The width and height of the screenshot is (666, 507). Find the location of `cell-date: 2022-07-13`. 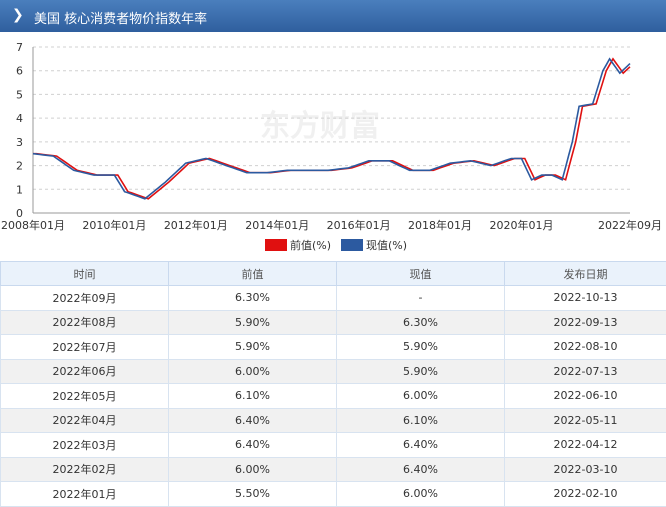

cell-date: 2022-07-13 is located at coordinates (585, 371).